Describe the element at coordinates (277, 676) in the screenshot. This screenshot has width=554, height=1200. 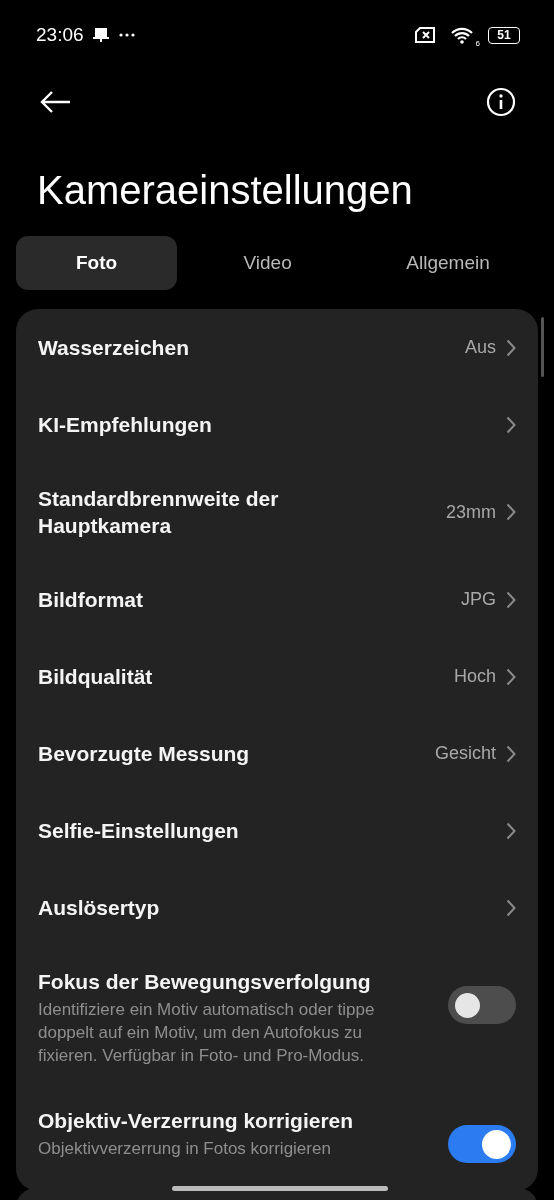
I see `settings-row: Bildqualität Hoch` at that location.